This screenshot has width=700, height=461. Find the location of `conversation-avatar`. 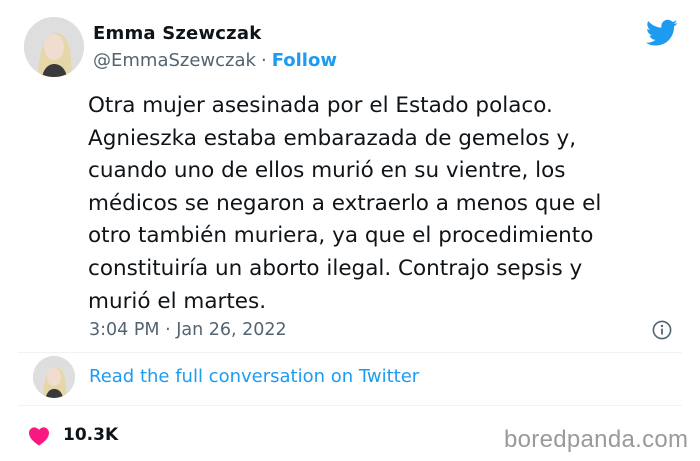

conversation-avatar is located at coordinates (54, 377).